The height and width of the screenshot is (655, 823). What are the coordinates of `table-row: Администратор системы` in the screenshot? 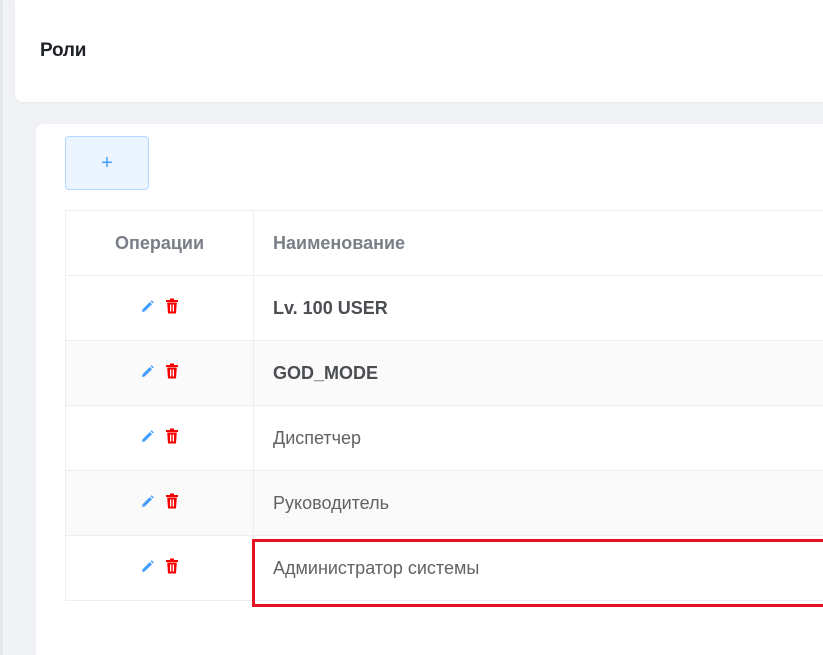 It's located at (444, 568).